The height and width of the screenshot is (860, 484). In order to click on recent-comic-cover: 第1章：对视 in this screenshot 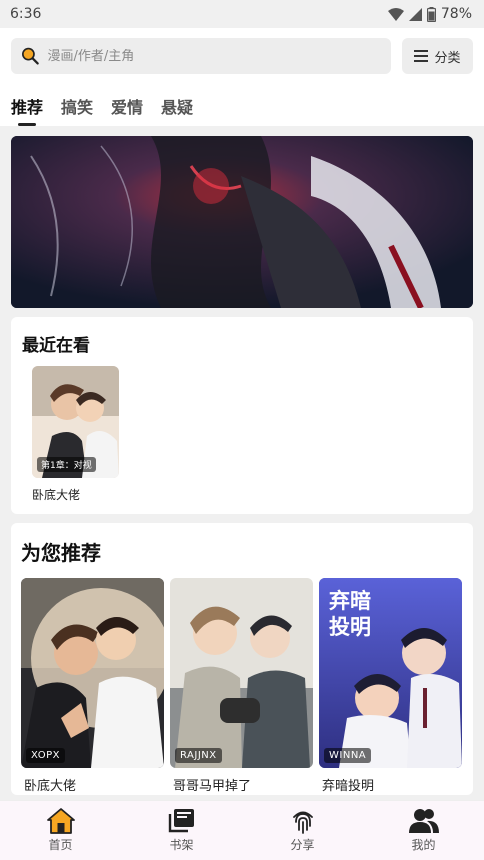, I will do `click(75, 422)`.